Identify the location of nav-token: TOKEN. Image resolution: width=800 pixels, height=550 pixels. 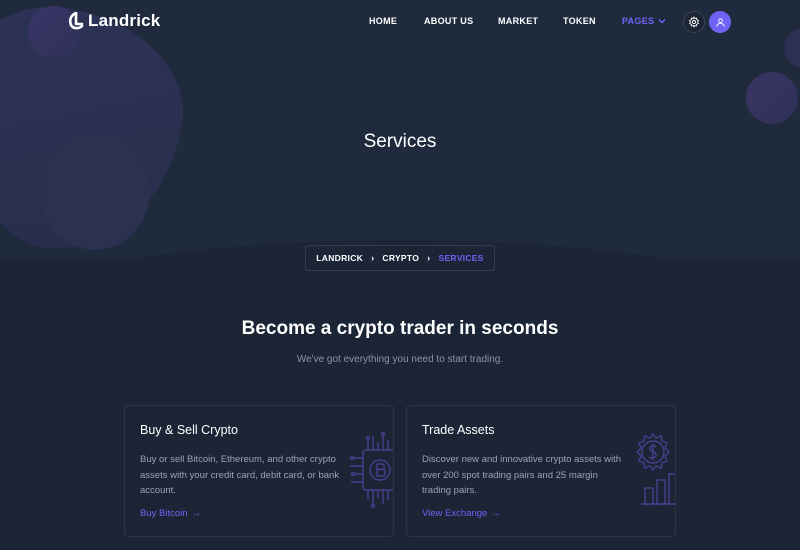
(579, 21).